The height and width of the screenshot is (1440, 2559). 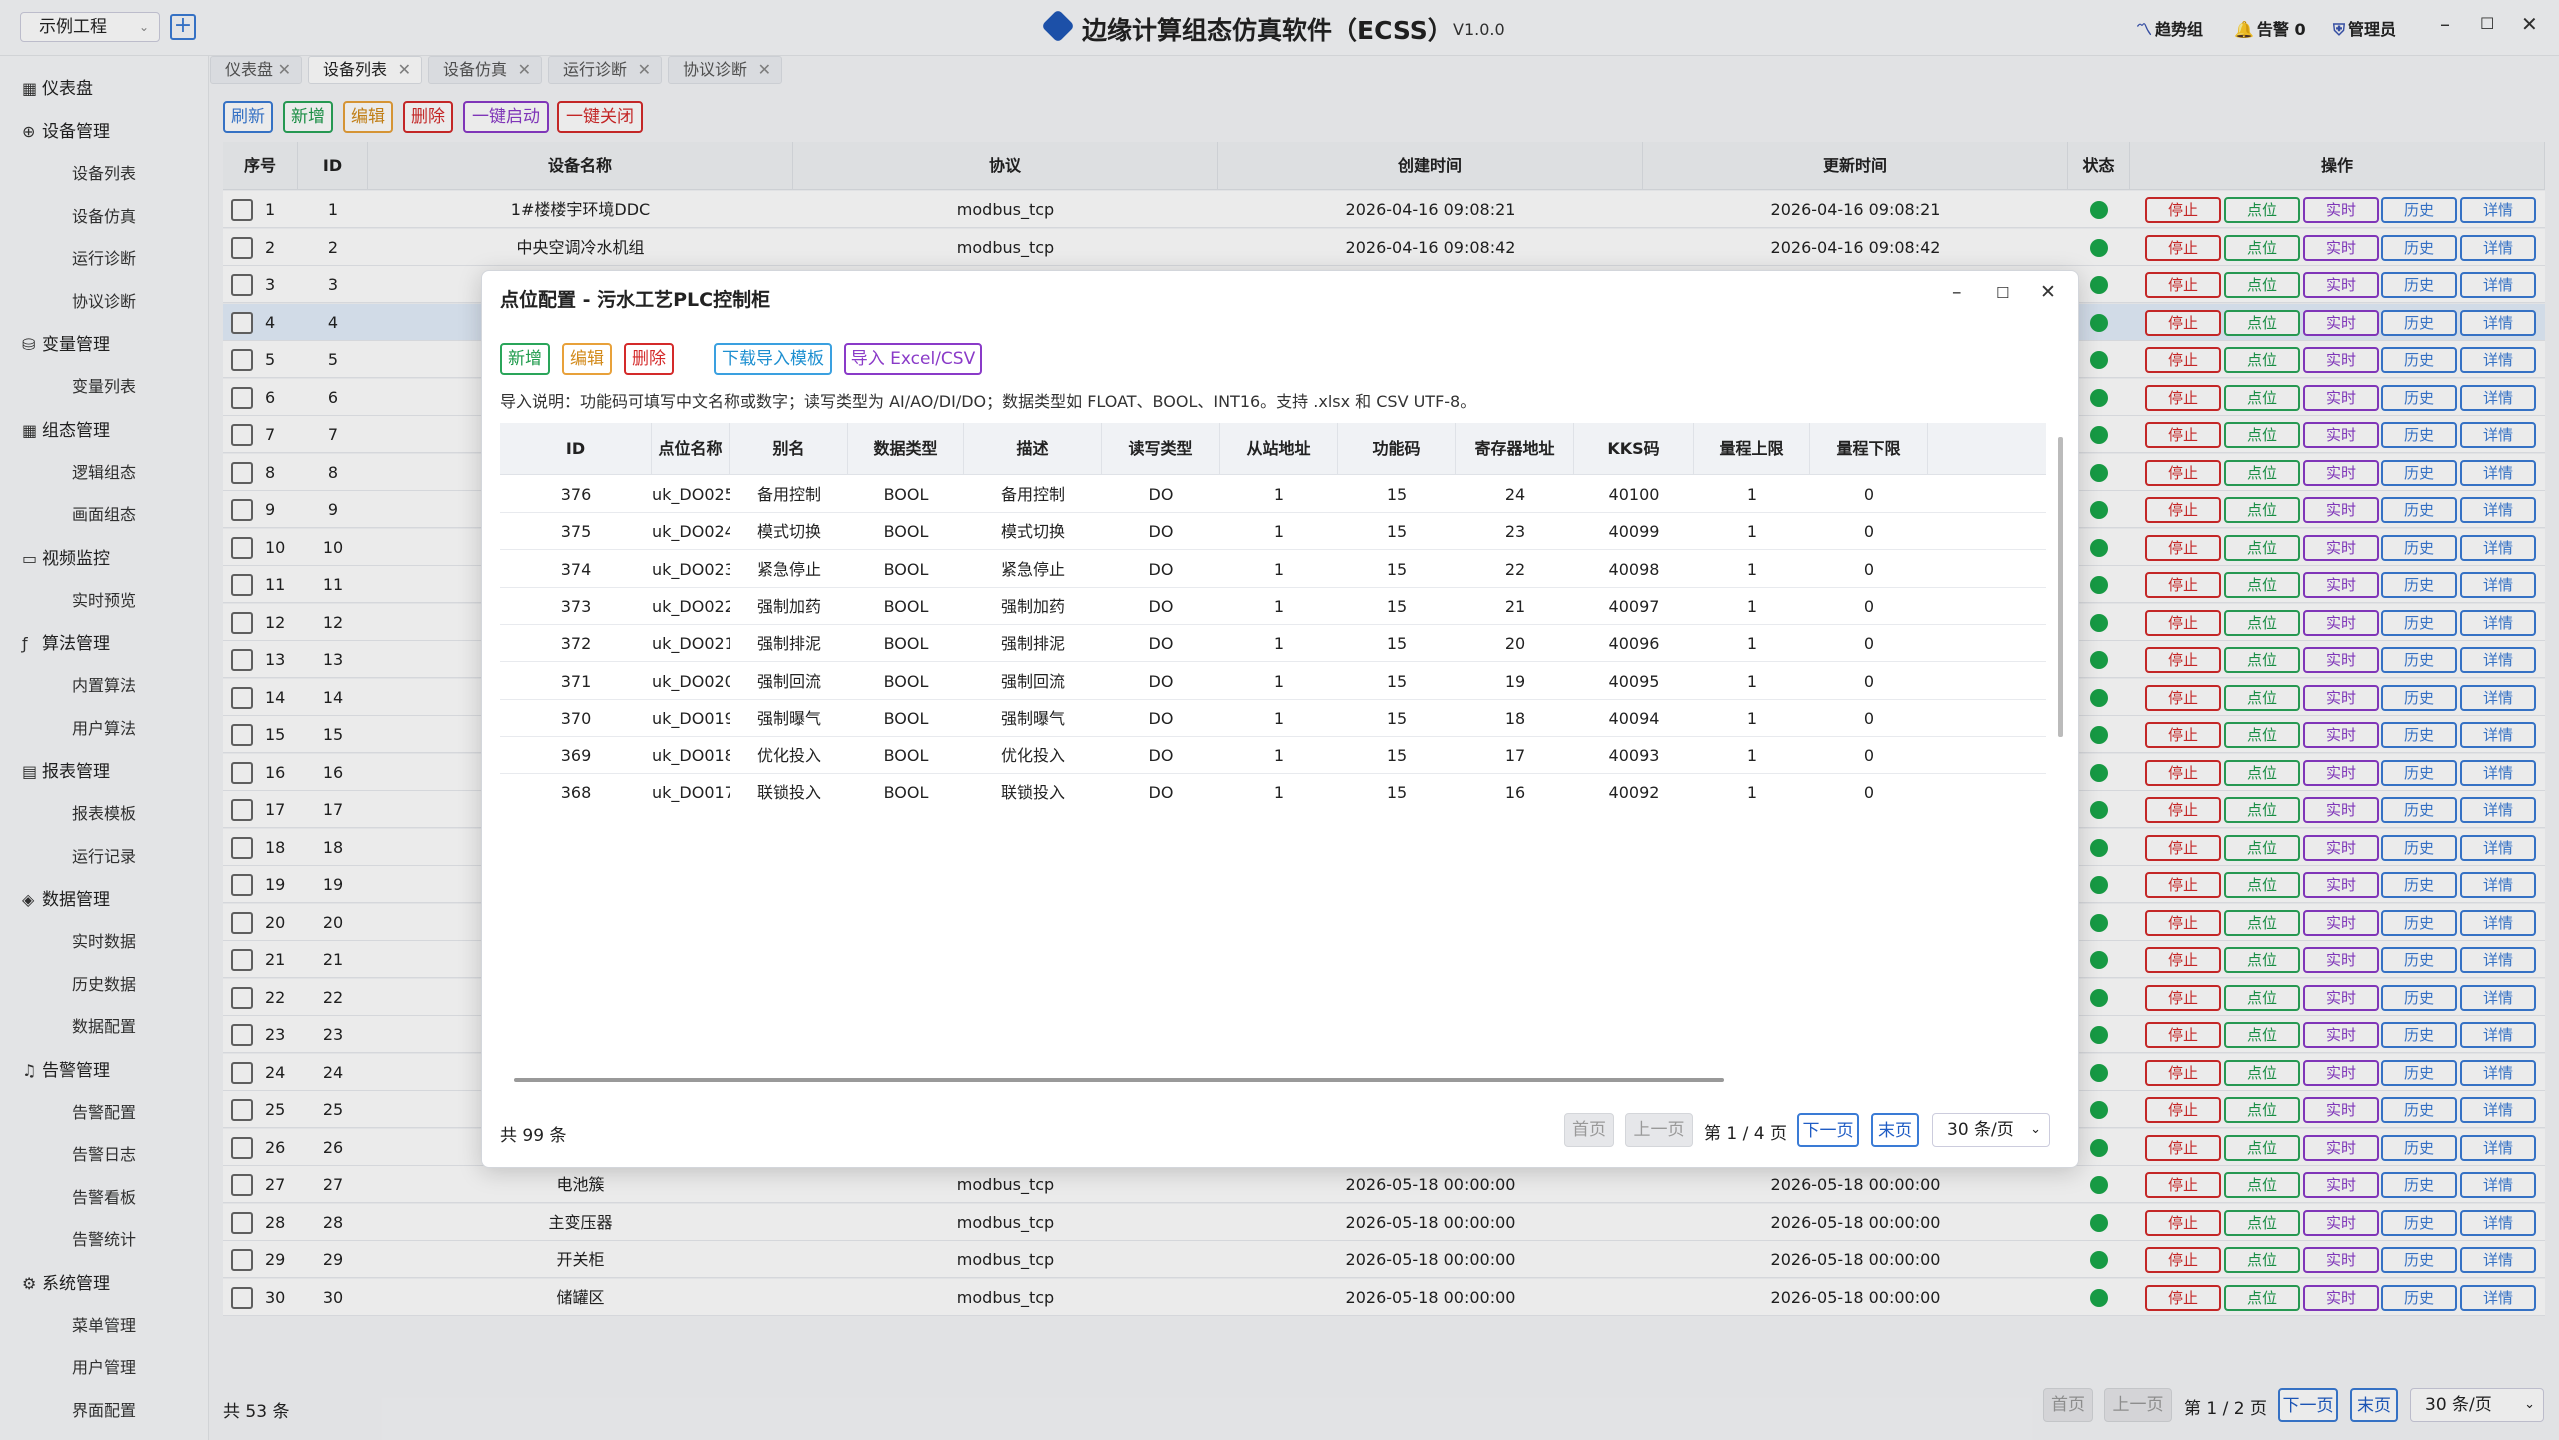 I want to click on point-id: 374, so click(x=576, y=569).